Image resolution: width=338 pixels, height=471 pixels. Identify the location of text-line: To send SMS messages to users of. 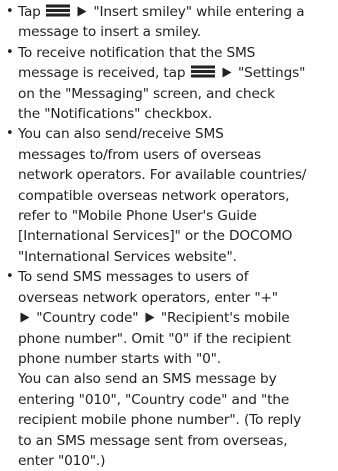
(175, 277).